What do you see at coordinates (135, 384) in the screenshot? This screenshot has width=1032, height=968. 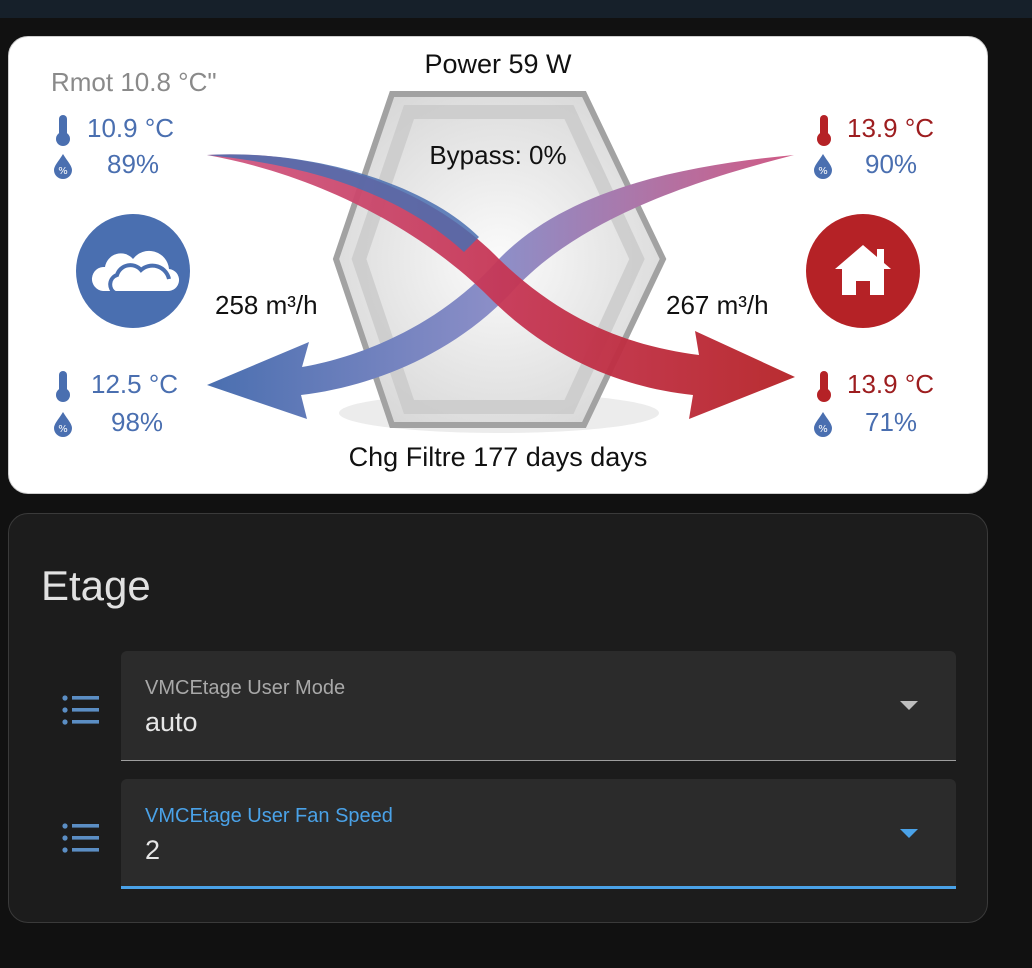 I see `exhaust-temp: 12.5 °C` at bounding box center [135, 384].